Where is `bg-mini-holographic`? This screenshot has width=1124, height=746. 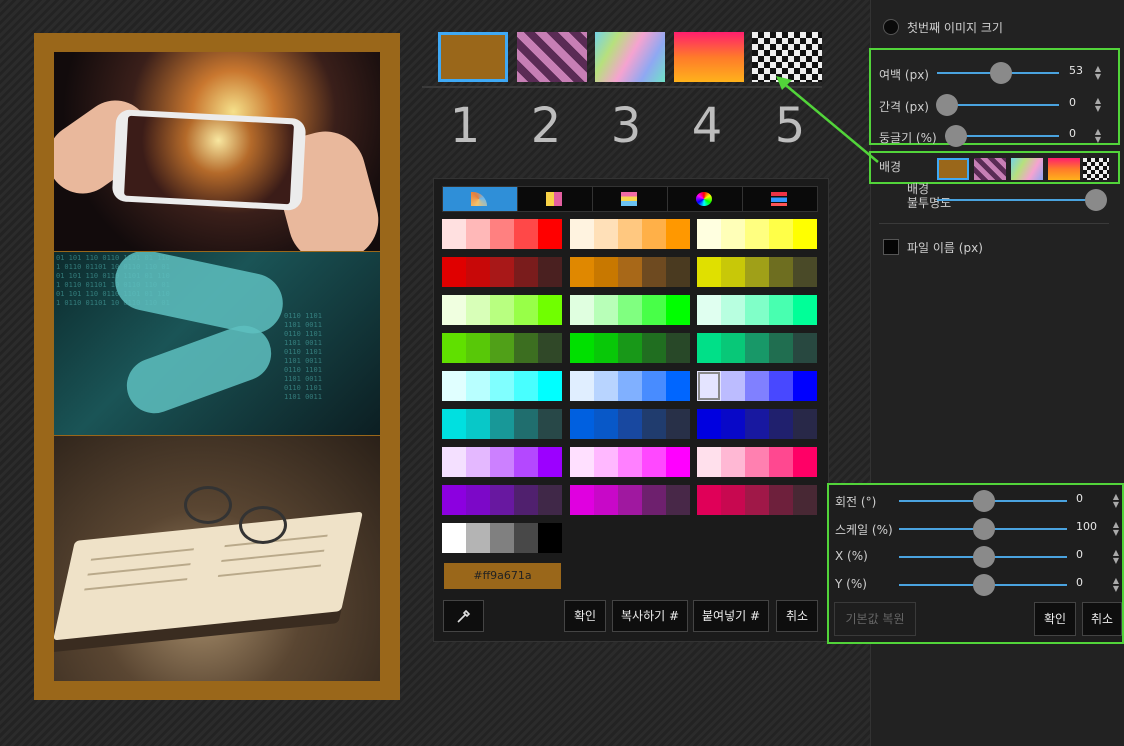 bg-mini-holographic is located at coordinates (1027, 169).